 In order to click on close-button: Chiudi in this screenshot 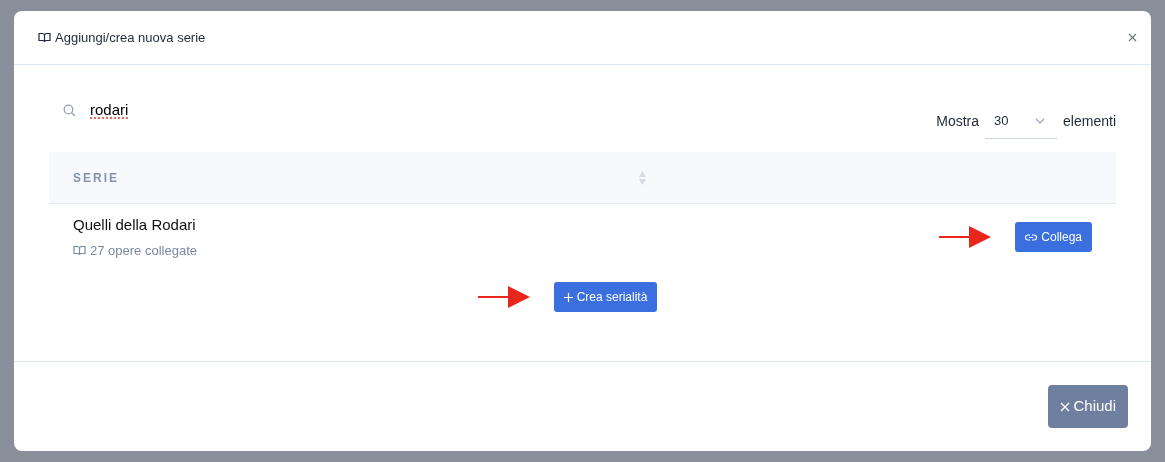, I will do `click(1088, 406)`.